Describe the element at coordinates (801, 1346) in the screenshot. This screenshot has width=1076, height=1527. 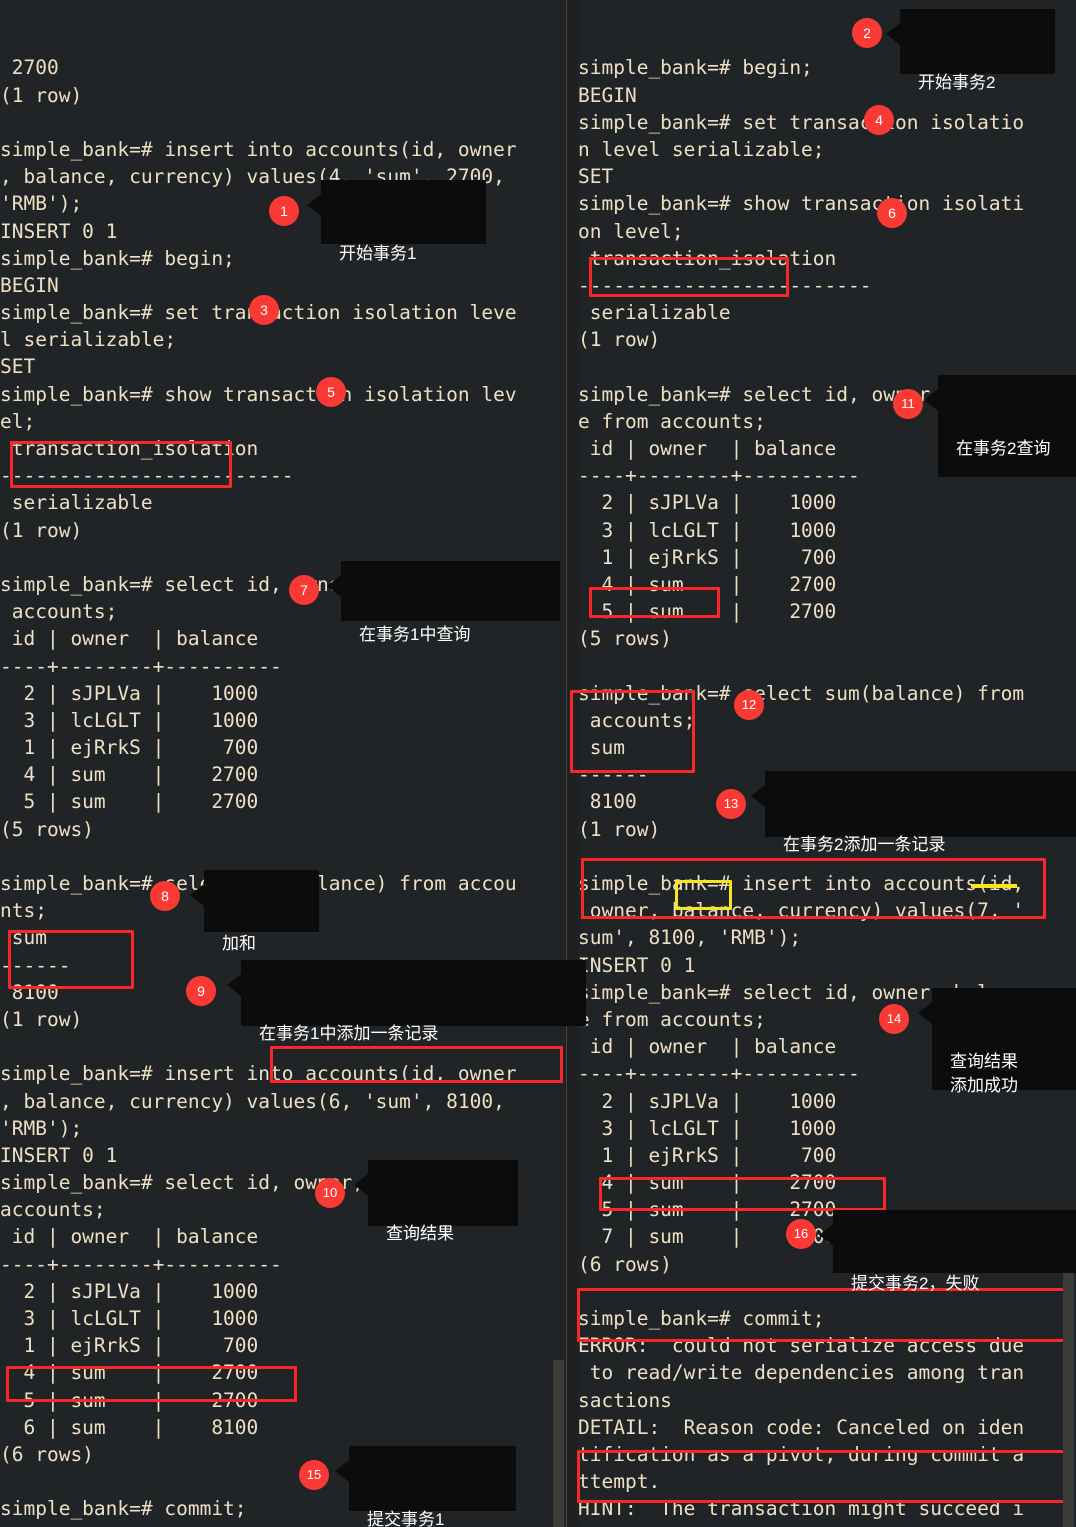
I see `terminal-line: ERROR: could not serialize access due` at that location.